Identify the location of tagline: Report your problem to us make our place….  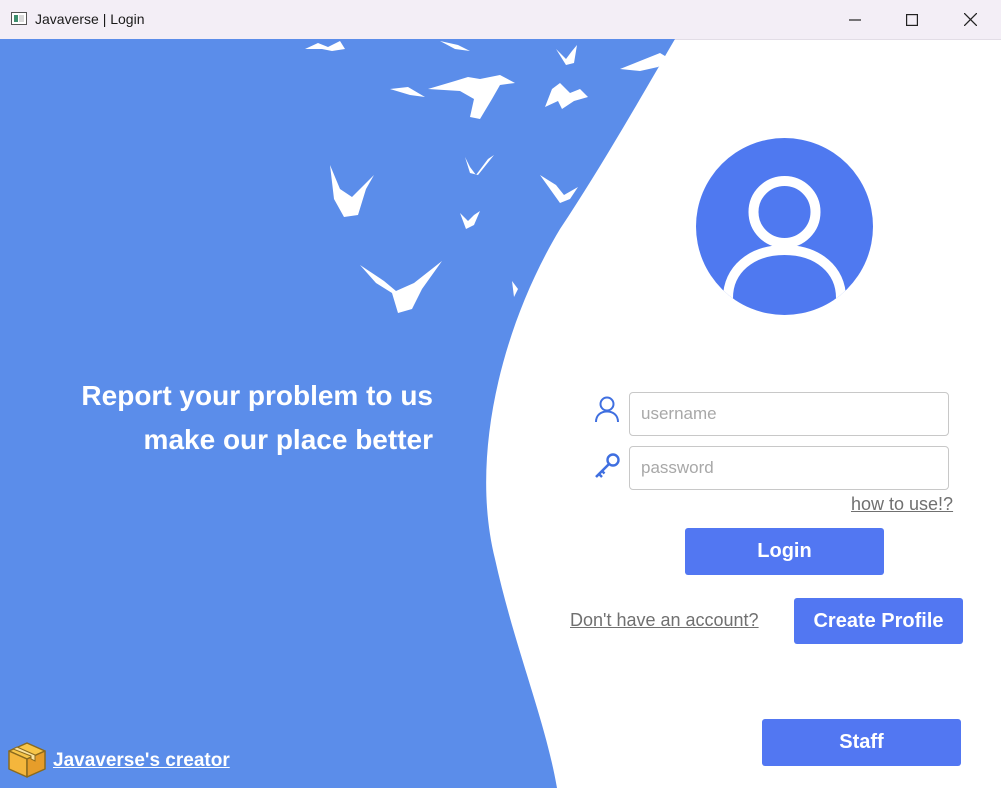
(236, 418).